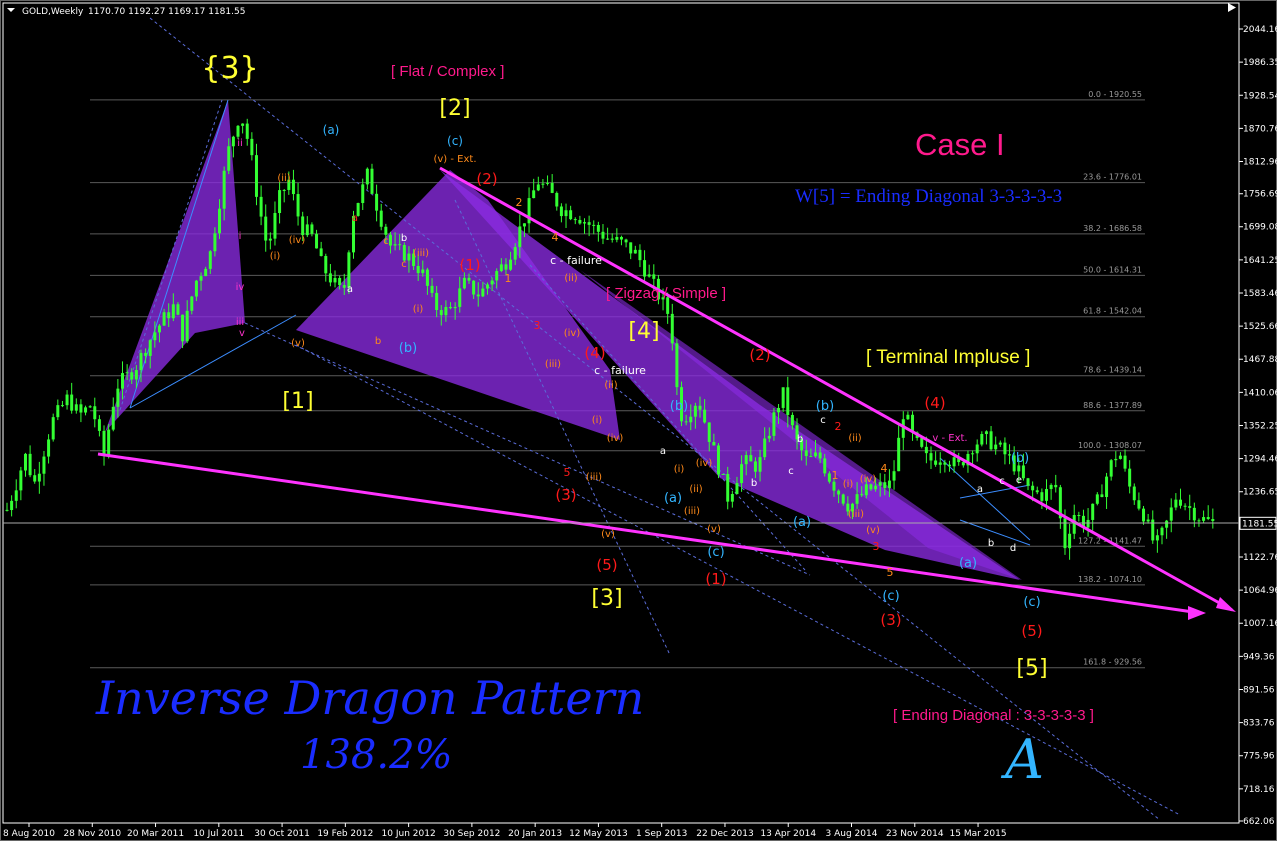 The image size is (1277, 841). I want to click on y-tick-label: 1352.25, so click(1260, 426).